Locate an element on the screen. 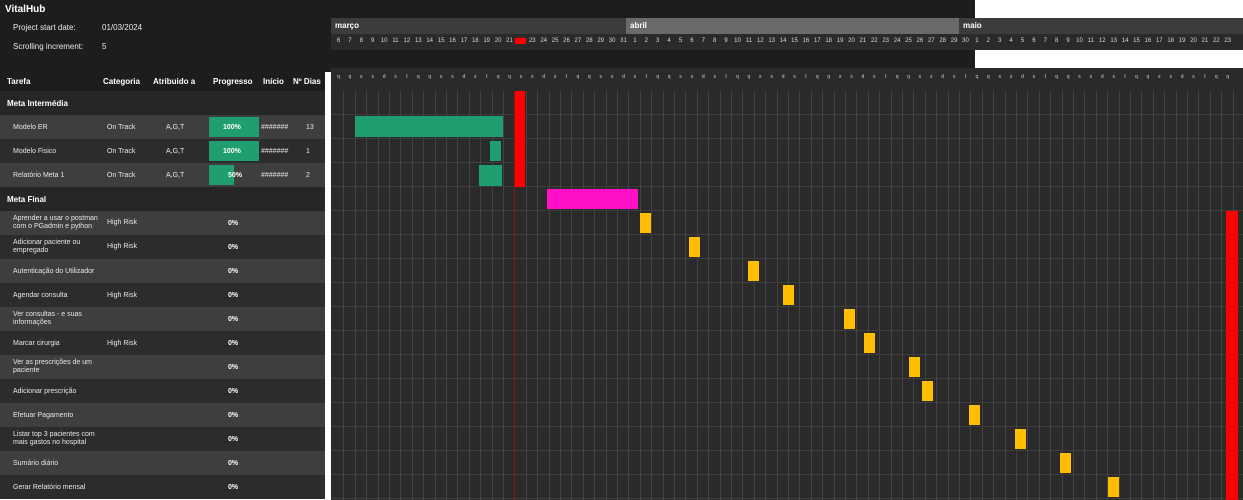  task-row: Modelo Fisico On Track A,G,T 100% ####### 1 is located at coordinates (162, 151).